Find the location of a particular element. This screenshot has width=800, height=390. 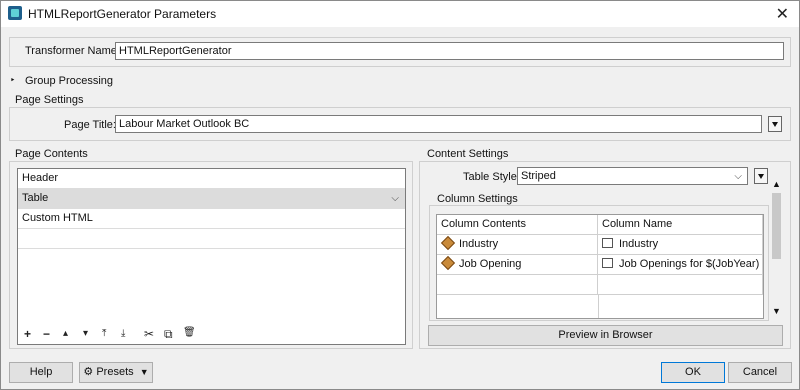

list-item-empty is located at coordinates (211, 239).